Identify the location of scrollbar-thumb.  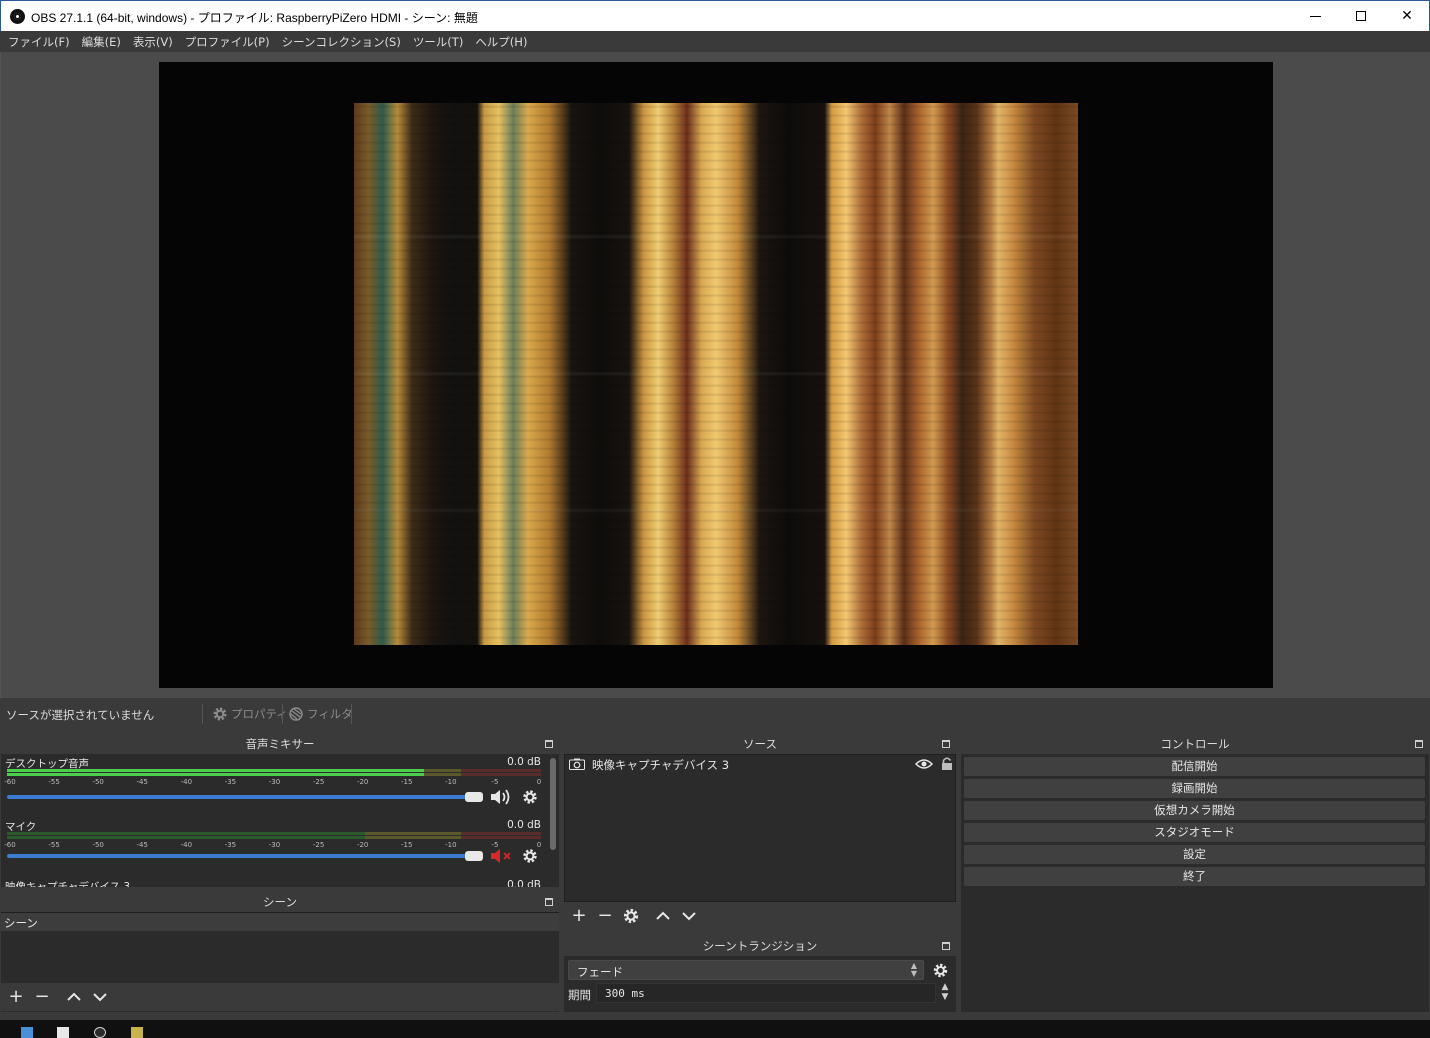
(553, 804).